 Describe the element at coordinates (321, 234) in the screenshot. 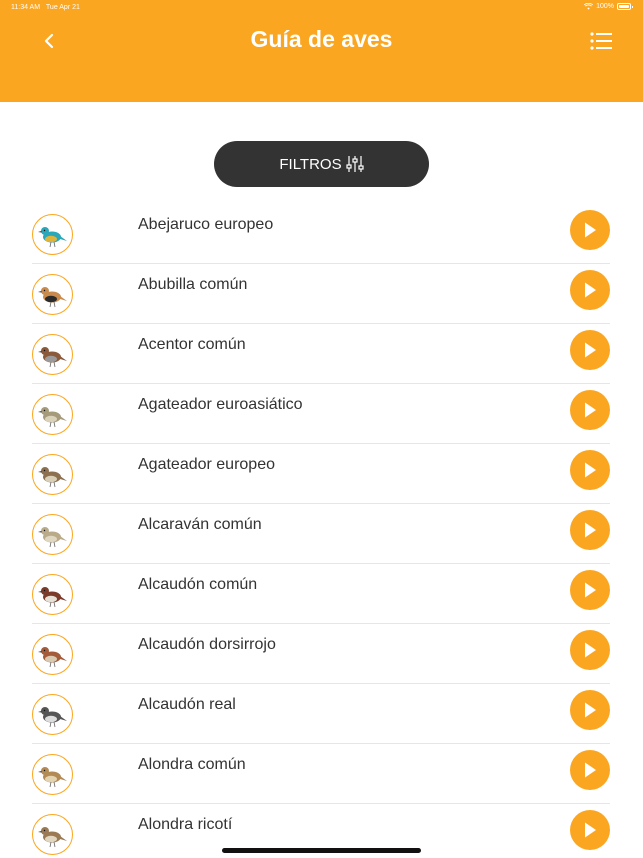

I see `list-item: Abejaruco europeo` at that location.